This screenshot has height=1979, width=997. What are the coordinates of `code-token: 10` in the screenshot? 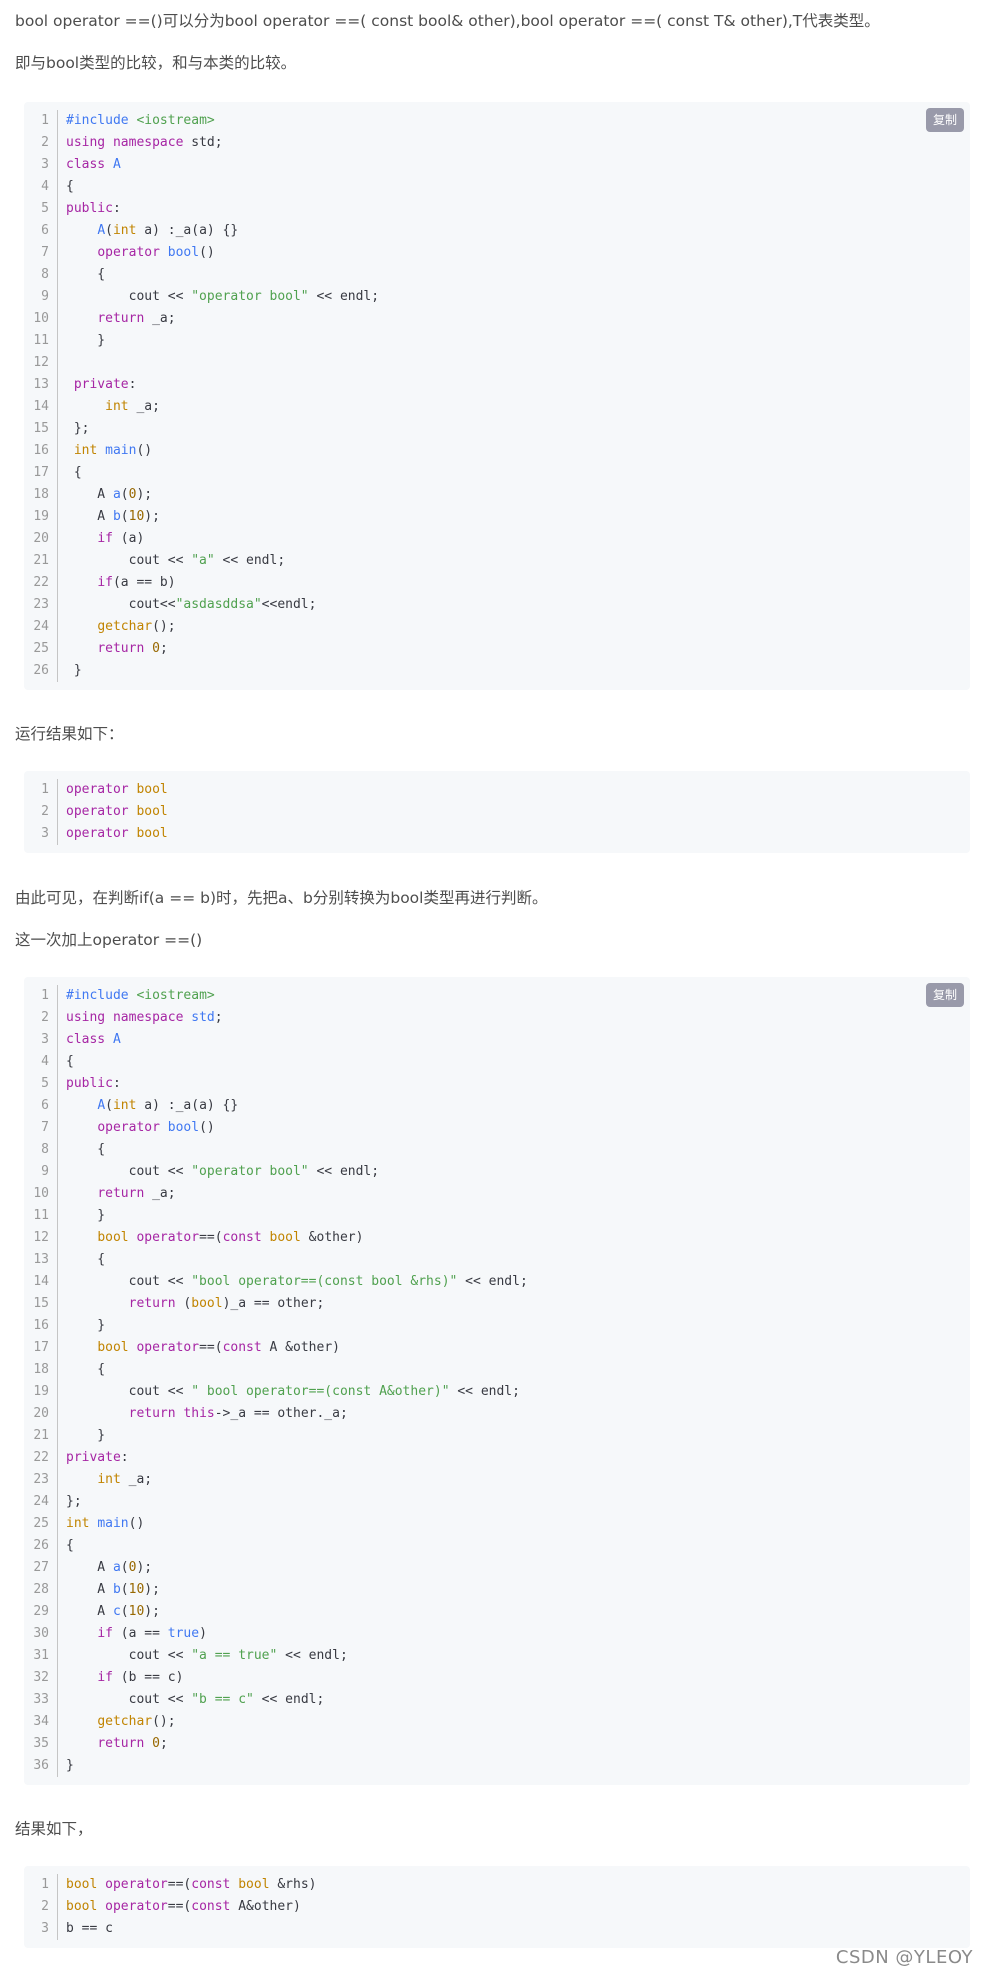 It's located at (136, 1589).